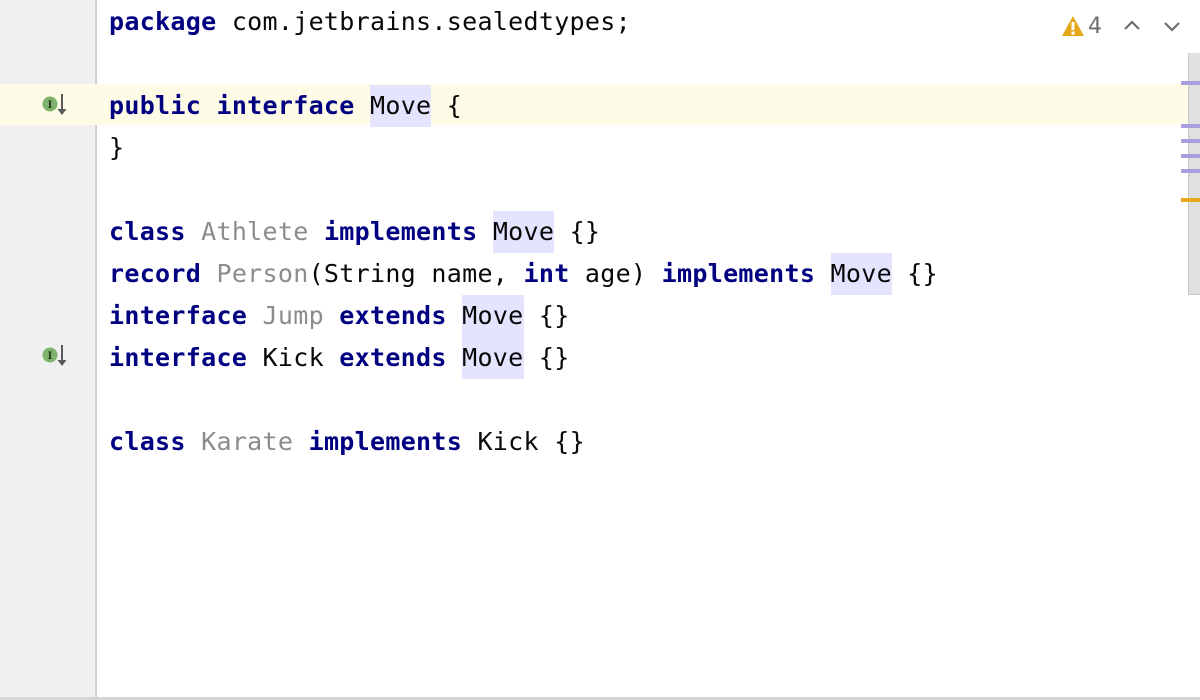 This screenshot has width=1200, height=700. I want to click on code-line: interface Jump extends Move {}, so click(339, 316).